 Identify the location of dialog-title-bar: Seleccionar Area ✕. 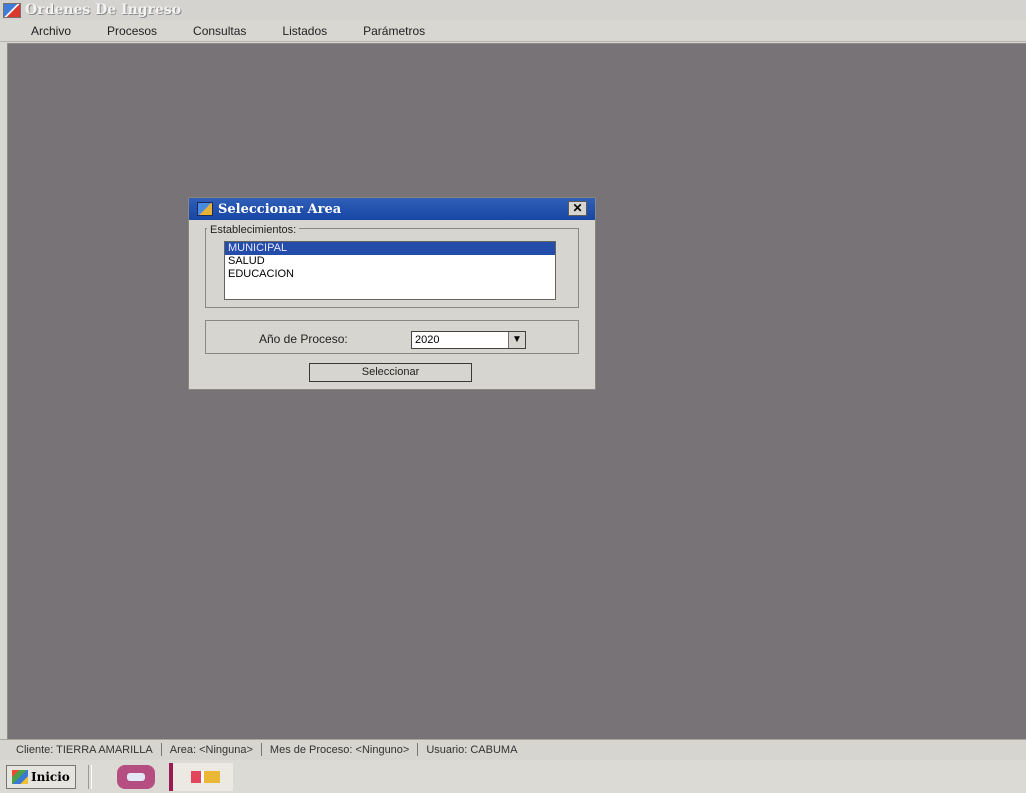
(392, 209).